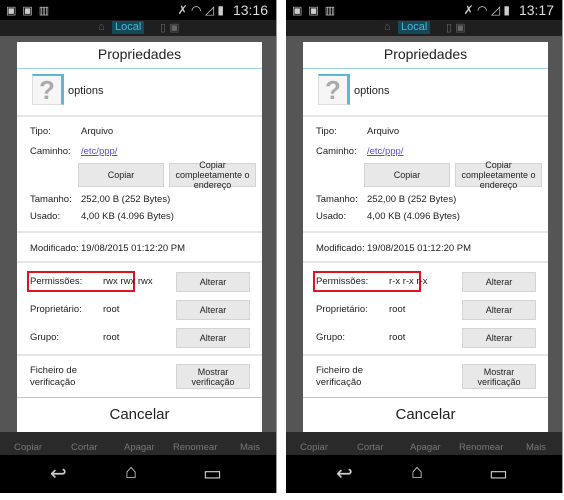 The image size is (564, 500). What do you see at coordinates (50, 151) in the screenshot?
I see `path-label: Caminho:` at bounding box center [50, 151].